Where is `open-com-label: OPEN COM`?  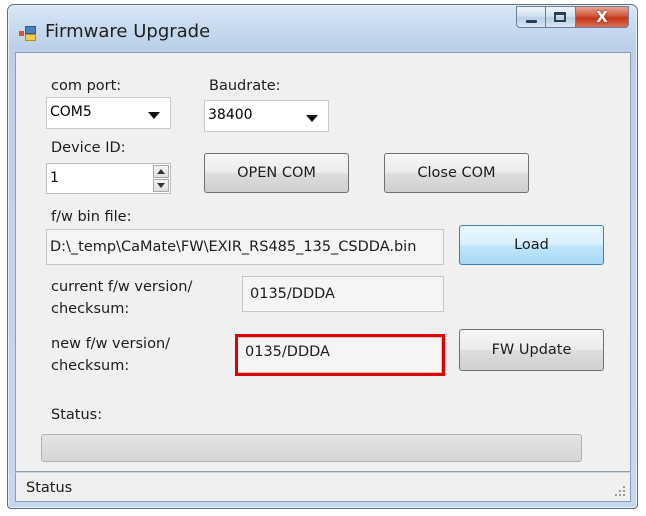 open-com-label: OPEN COM is located at coordinates (276, 173).